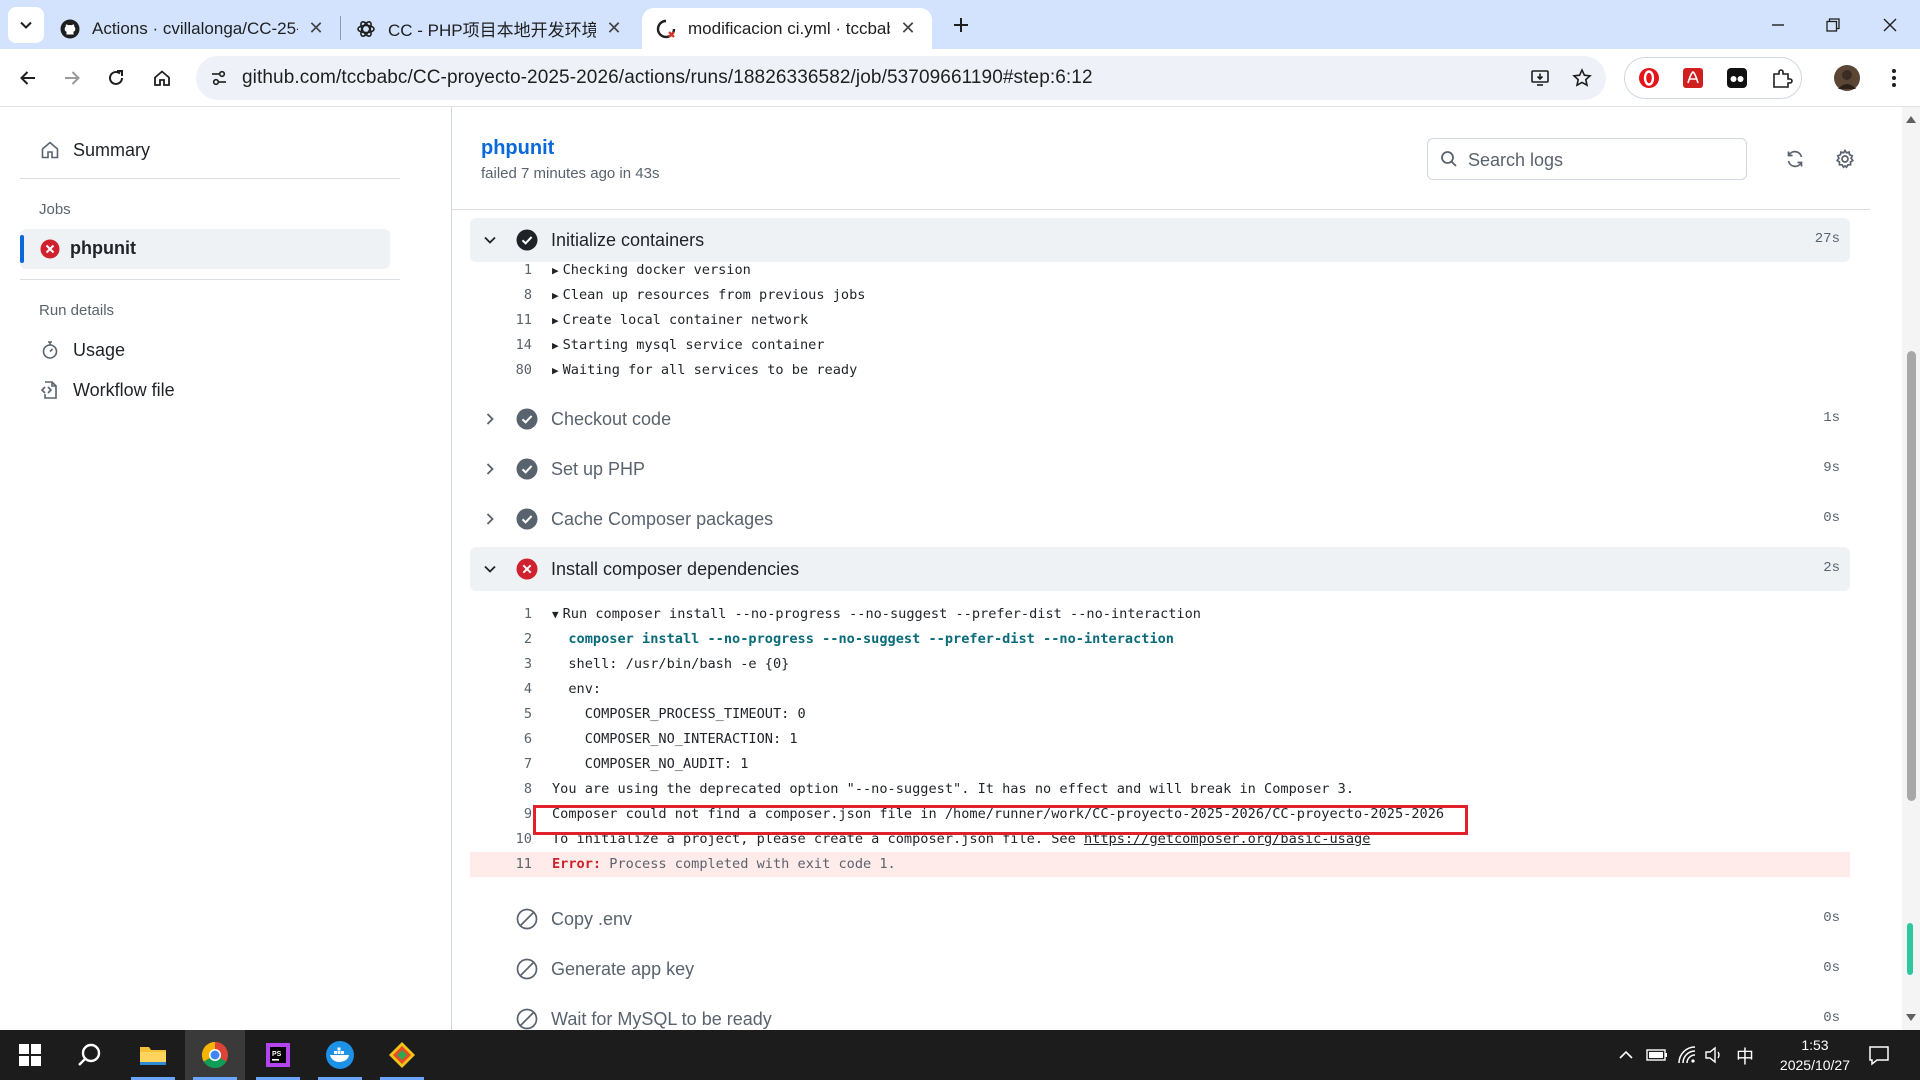 This screenshot has width=1920, height=1080. What do you see at coordinates (517, 148) in the screenshot?
I see `job-title: phpunit` at bounding box center [517, 148].